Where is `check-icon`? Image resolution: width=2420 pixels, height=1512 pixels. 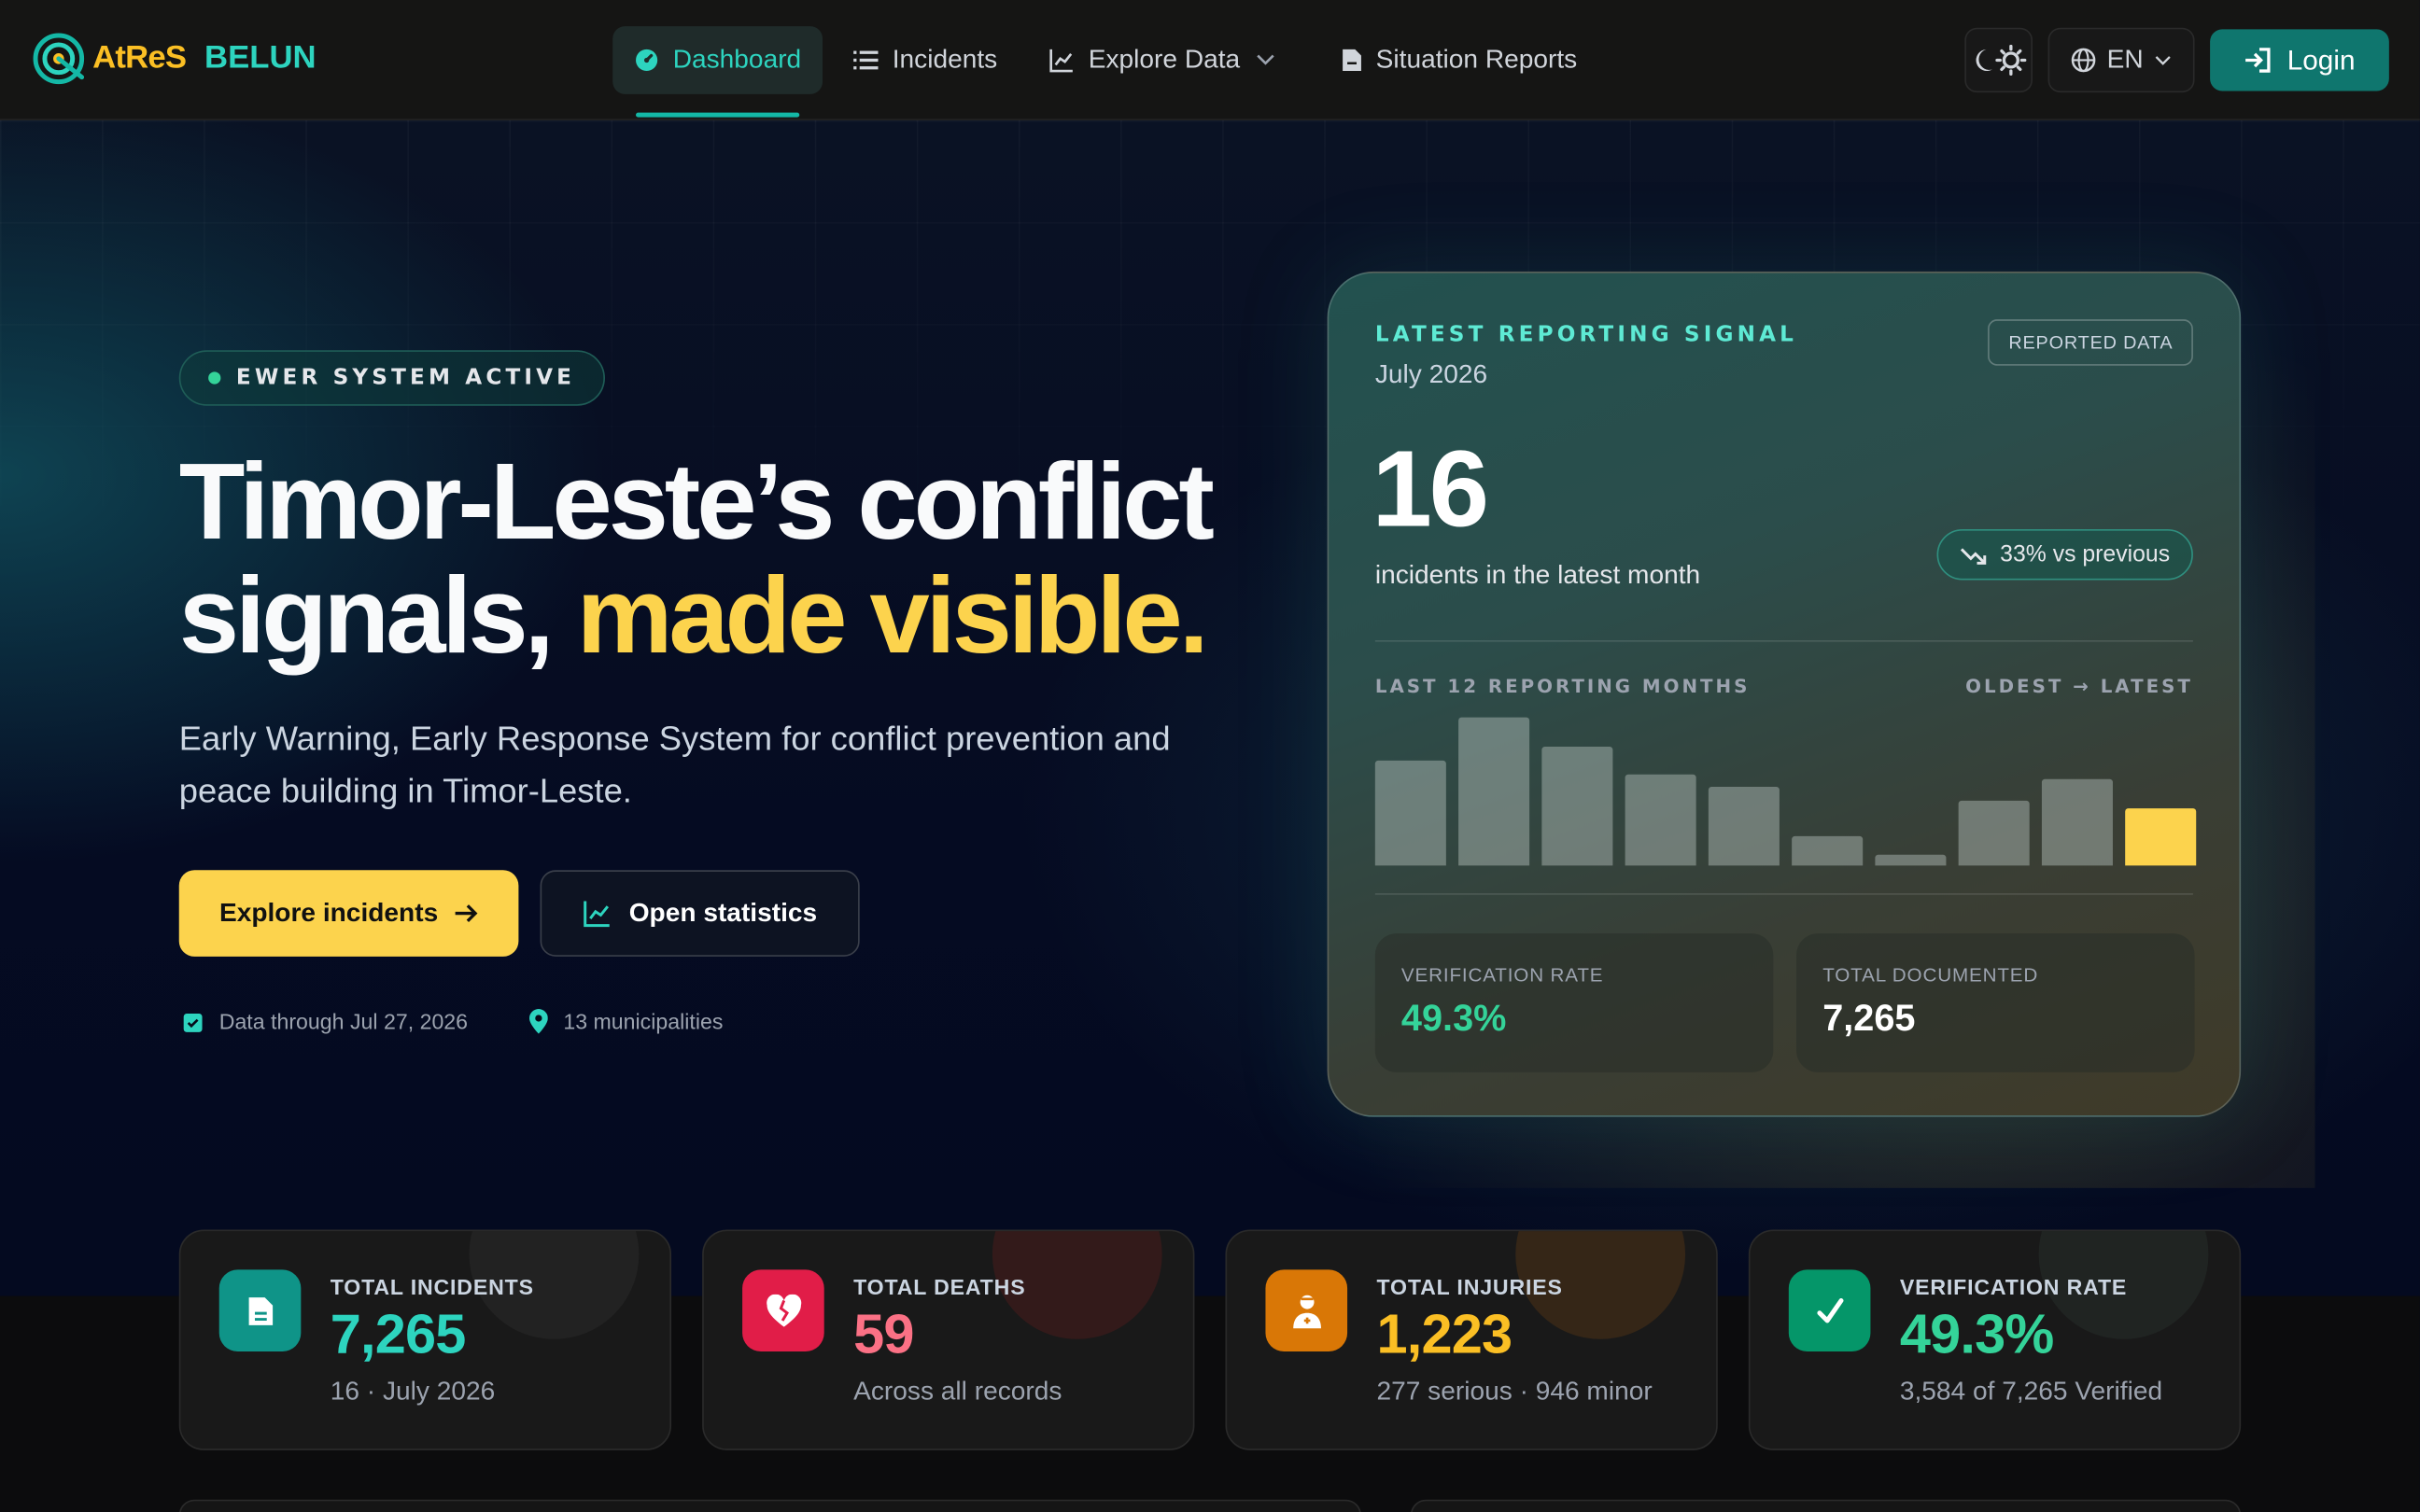 check-icon is located at coordinates (1830, 1310).